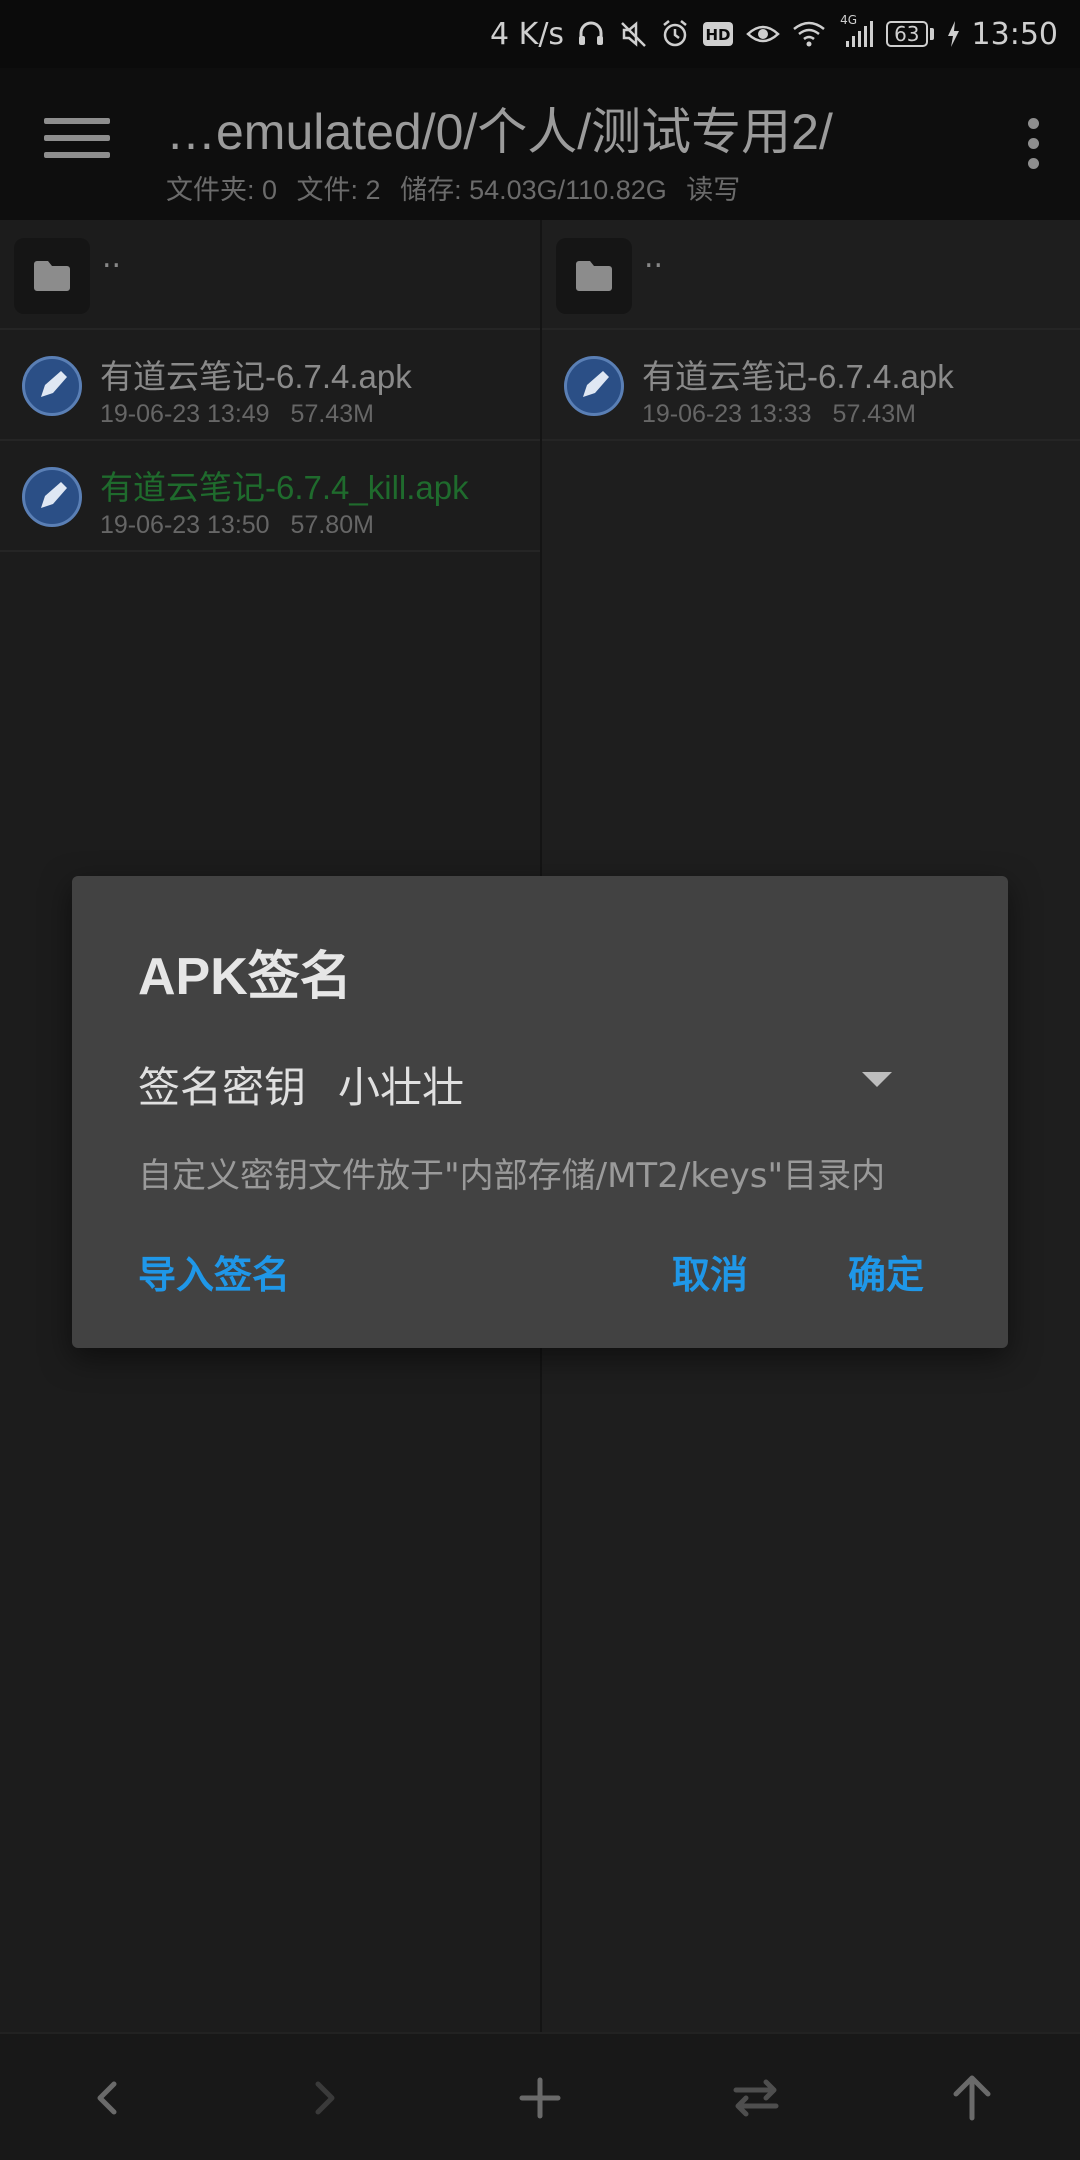  Describe the element at coordinates (401, 1084) in the screenshot. I see `signing-key-select: 小壮壮` at that location.